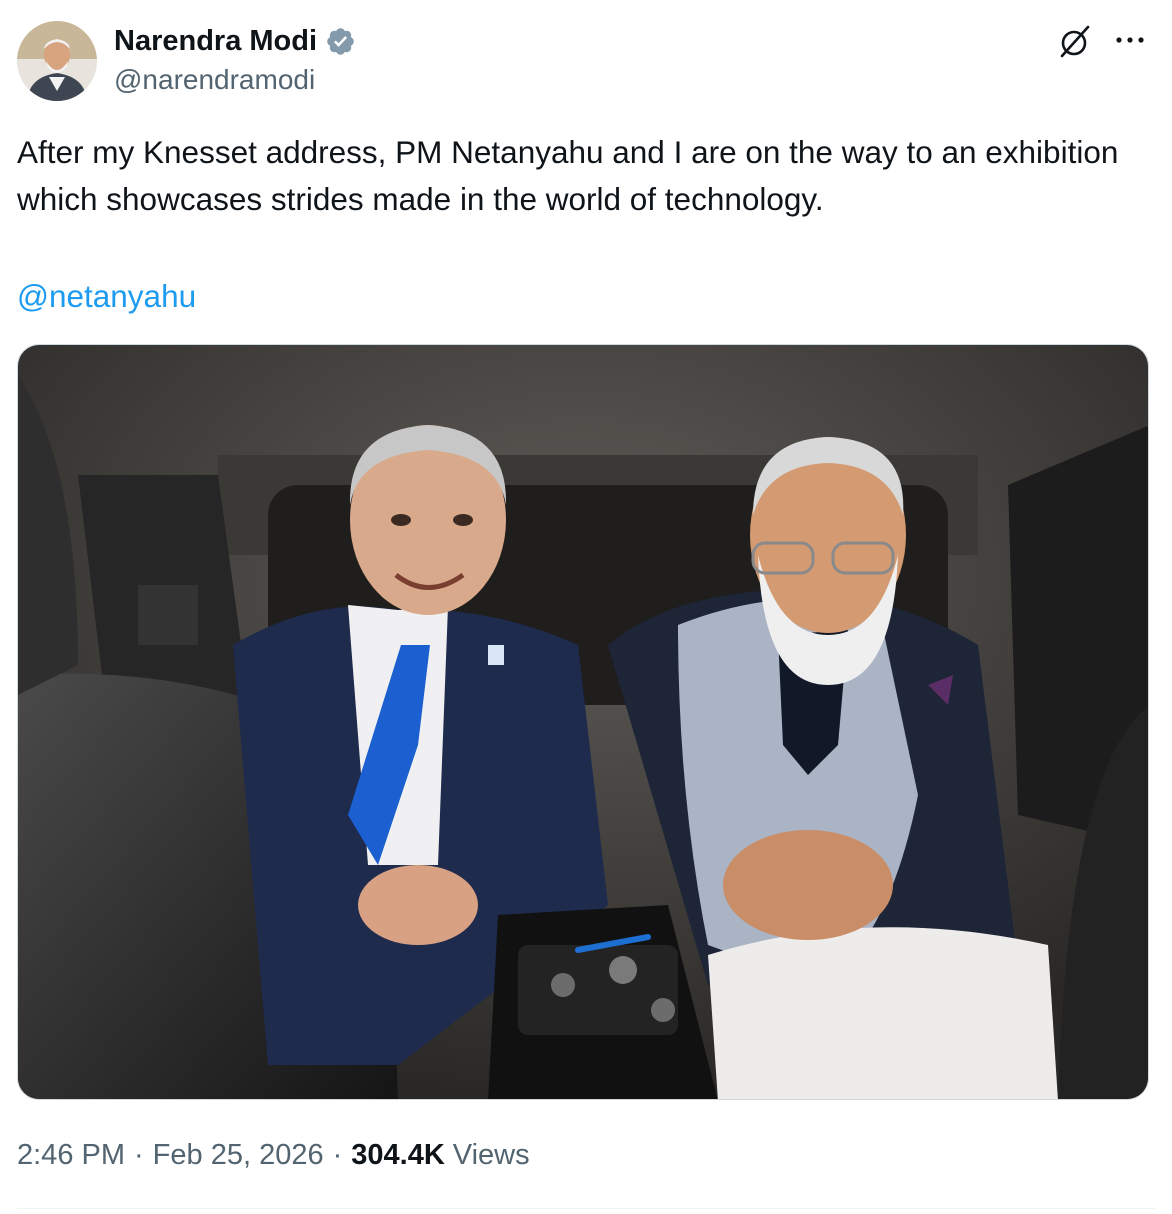  Describe the element at coordinates (1130, 40) in the screenshot. I see `more-icon` at that location.